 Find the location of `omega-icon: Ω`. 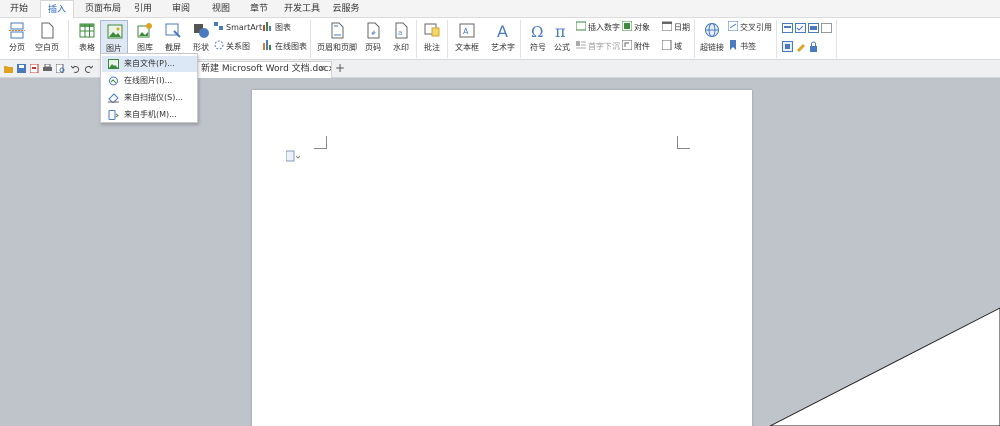

omega-icon: Ω is located at coordinates (537, 31).